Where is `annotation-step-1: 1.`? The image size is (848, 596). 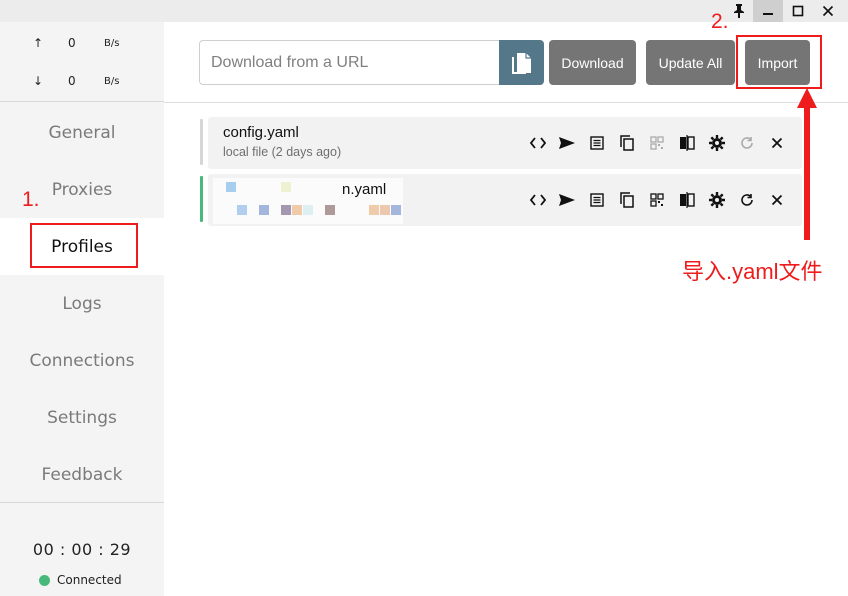 annotation-step-1: 1. is located at coordinates (31, 199).